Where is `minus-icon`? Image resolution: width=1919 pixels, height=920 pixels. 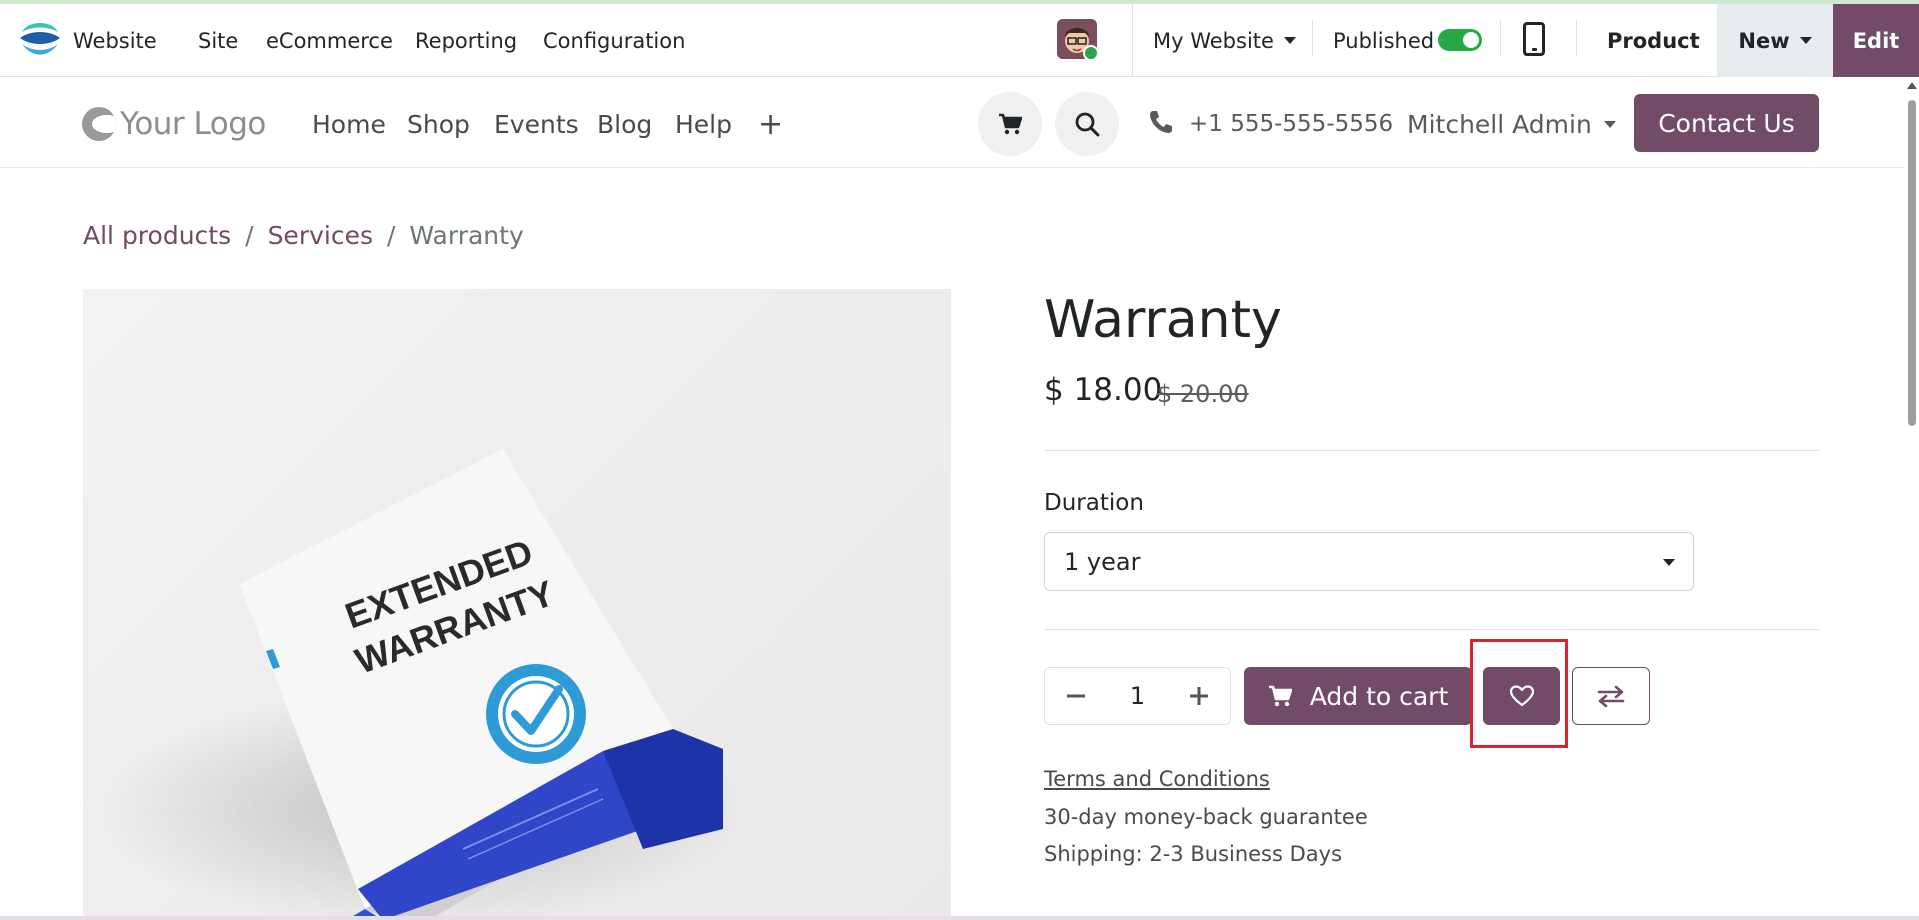 minus-icon is located at coordinates (1075, 696).